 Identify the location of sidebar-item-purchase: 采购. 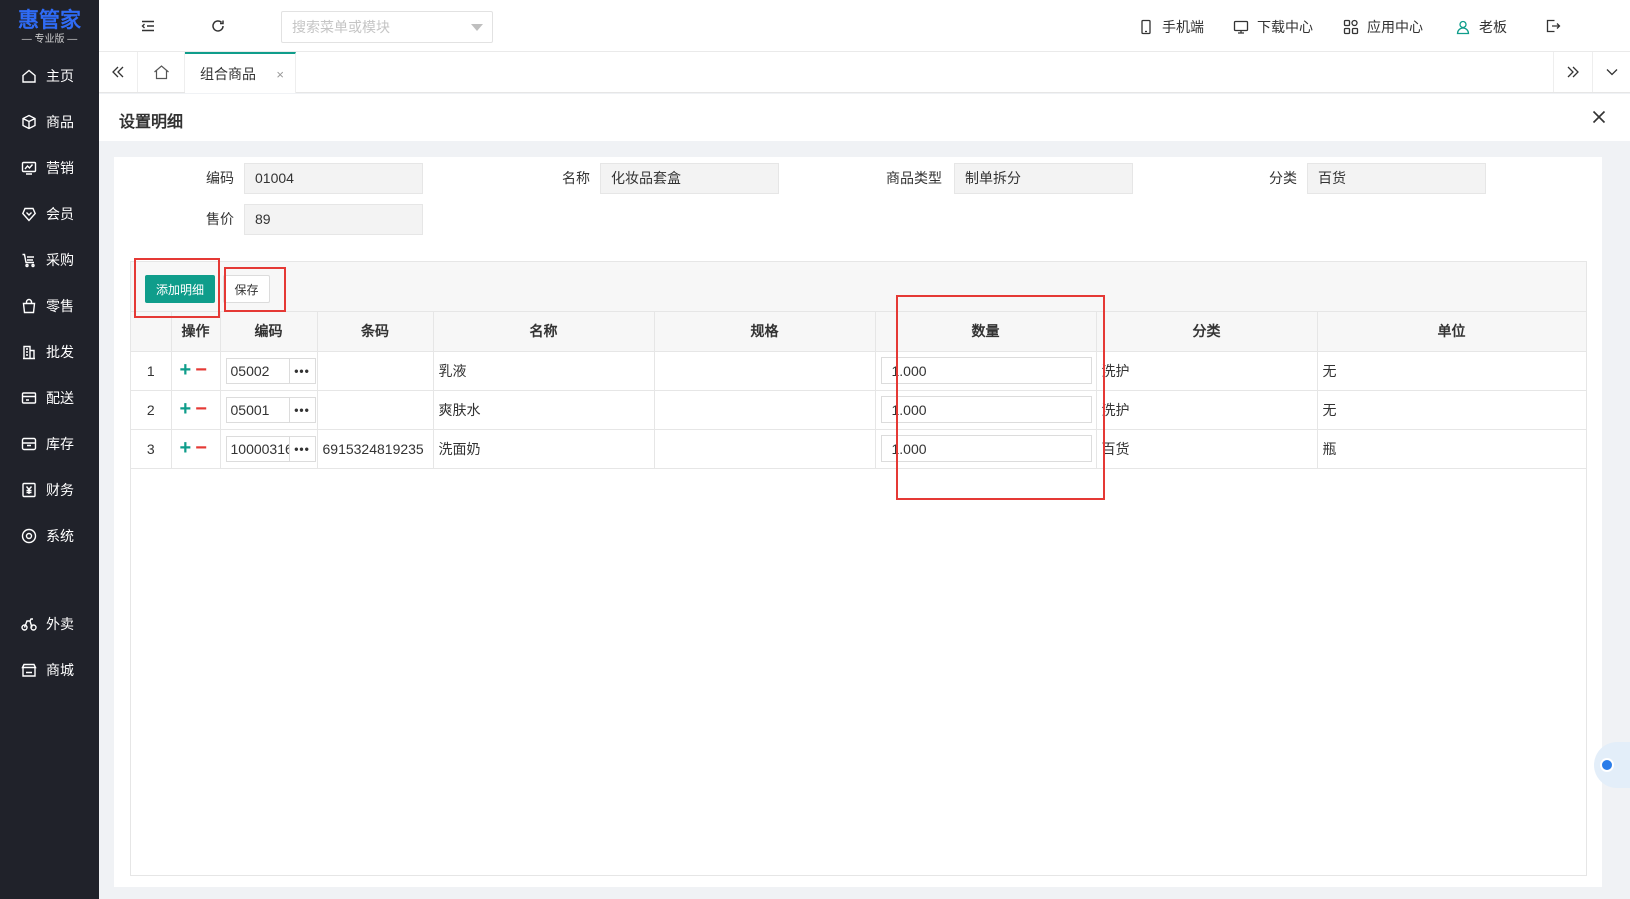
(49, 260).